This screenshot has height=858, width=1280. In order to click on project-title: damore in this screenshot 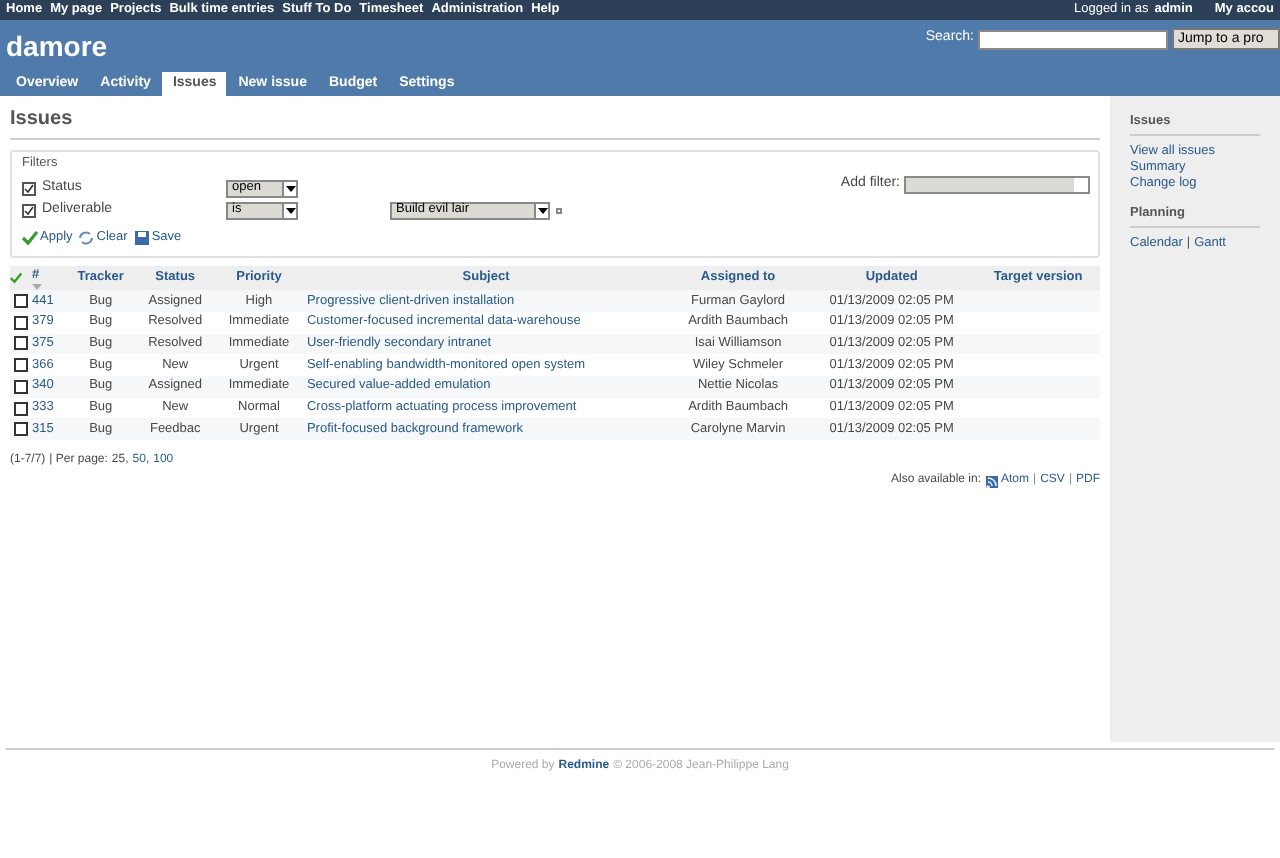, I will do `click(57, 47)`.